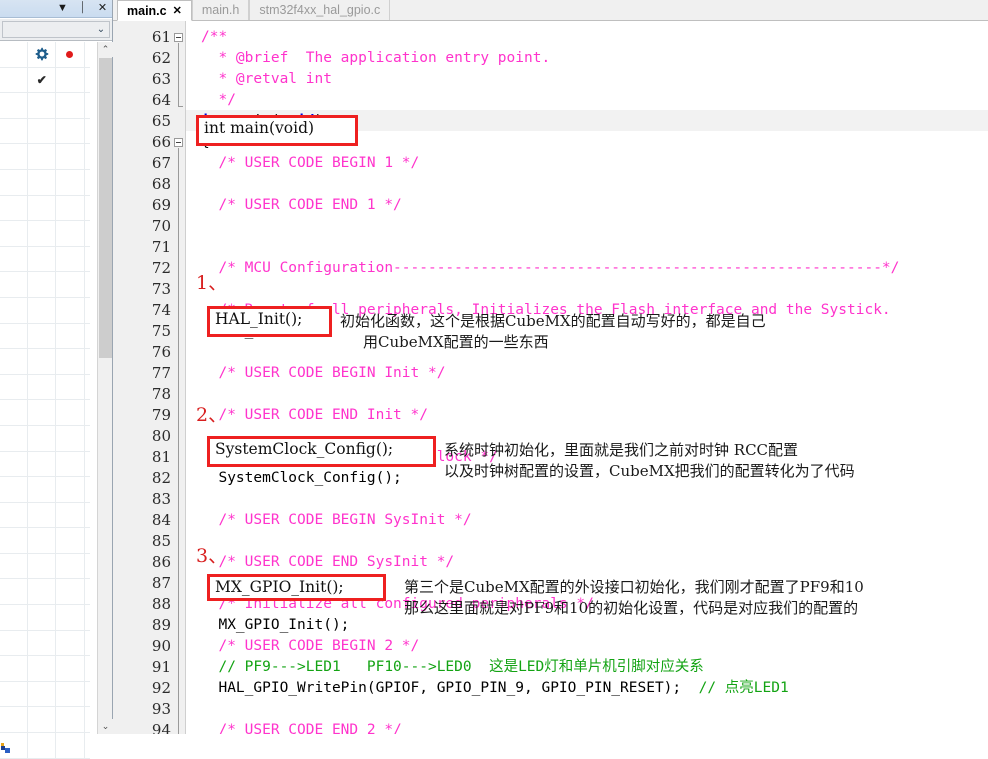  I want to click on chevron-down-icon: ⌄, so click(101, 29).